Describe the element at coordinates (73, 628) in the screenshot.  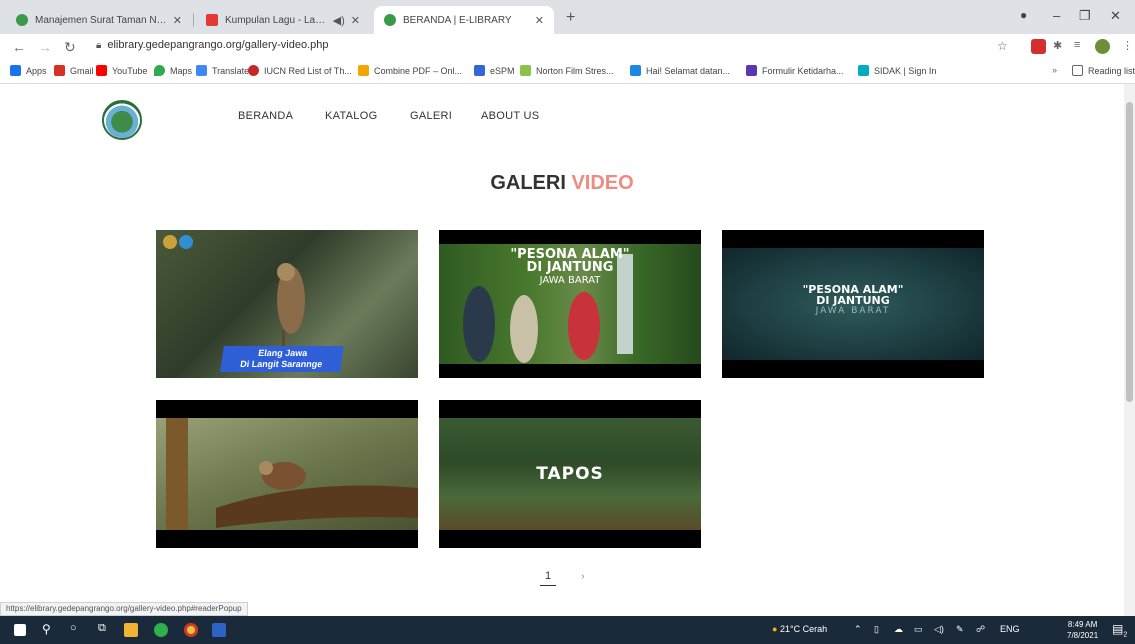
I see `cortana-icon: ○` at that location.